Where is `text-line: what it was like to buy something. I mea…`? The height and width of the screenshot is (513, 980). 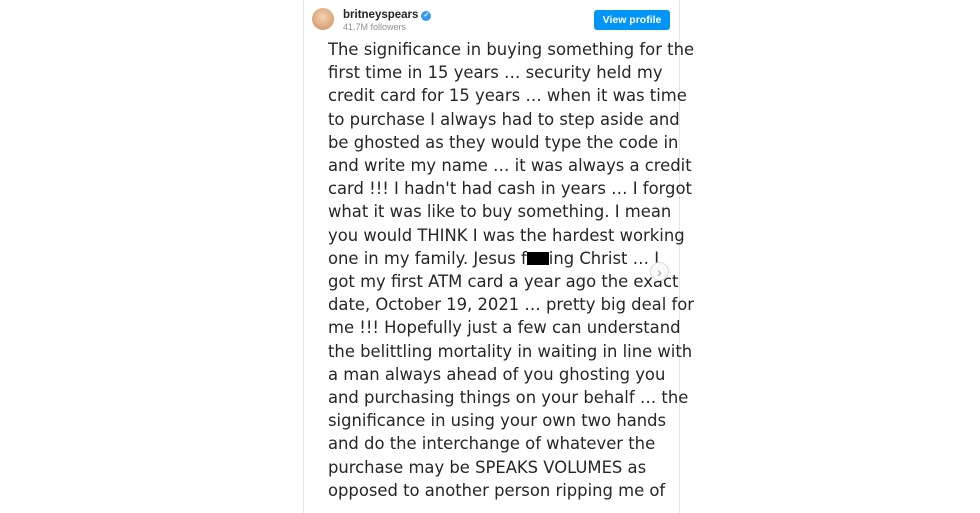 text-line: what it was like to buy something. I mea… is located at coordinates (500, 212).